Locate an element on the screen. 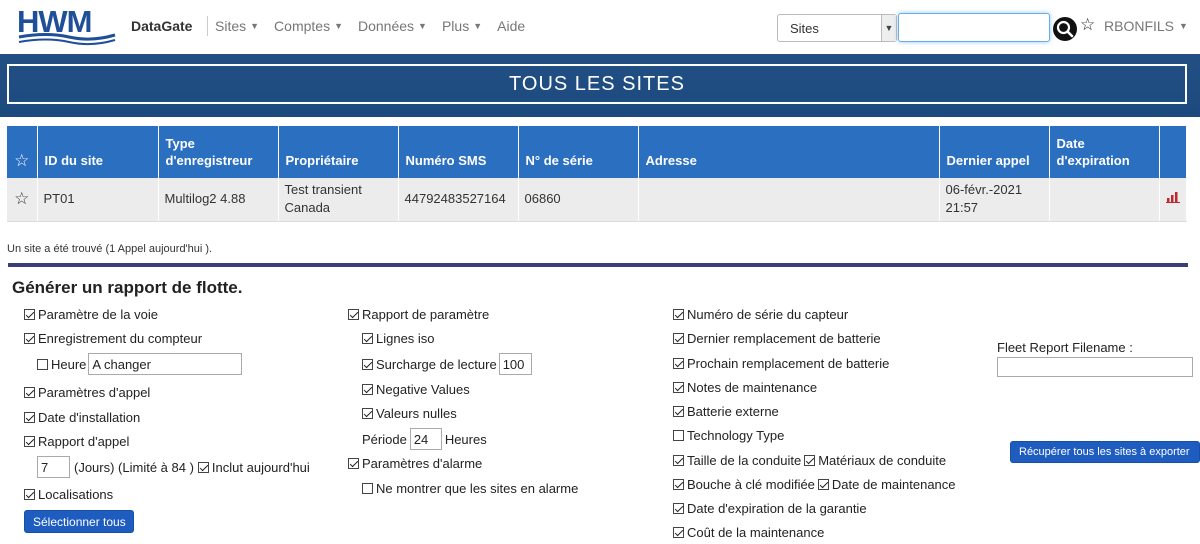  checkbox-nulles is located at coordinates (367, 413).